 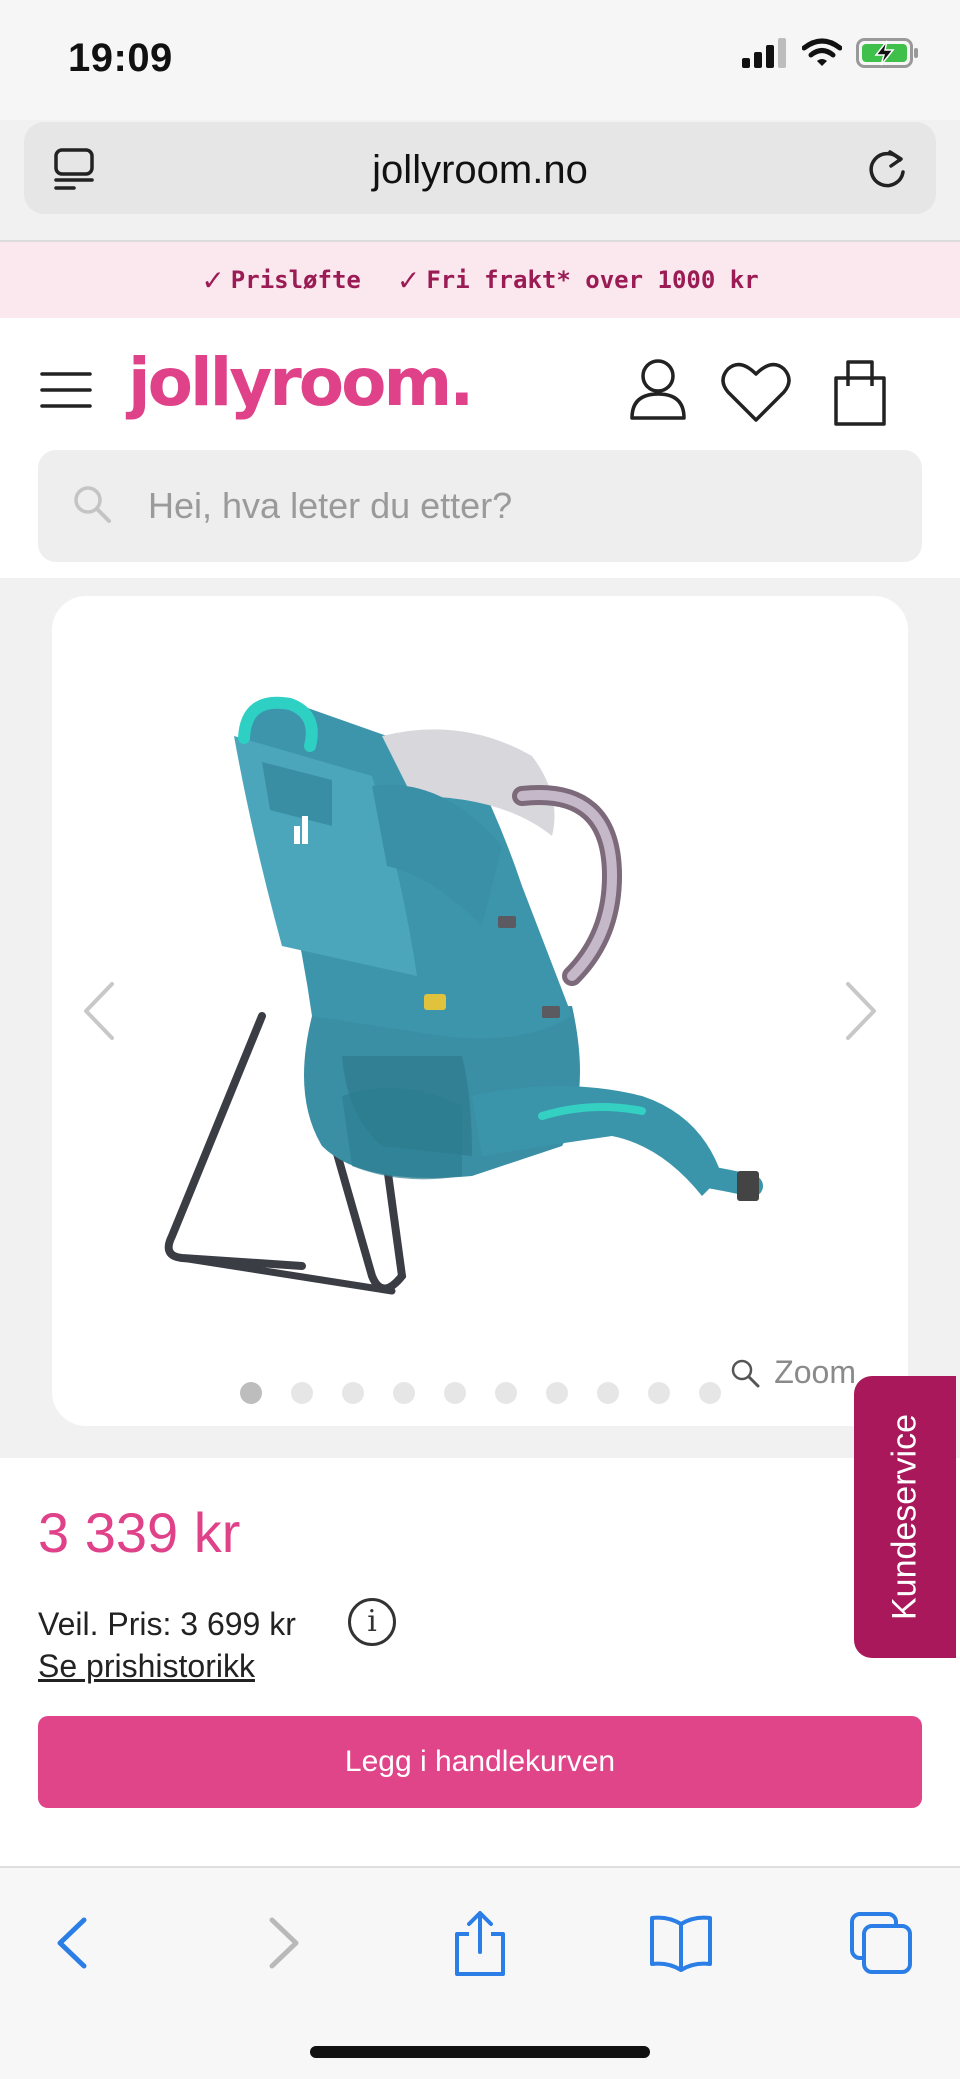 What do you see at coordinates (480, 1762) in the screenshot?
I see `add-to-cart-button: Legg i handlekurven` at bounding box center [480, 1762].